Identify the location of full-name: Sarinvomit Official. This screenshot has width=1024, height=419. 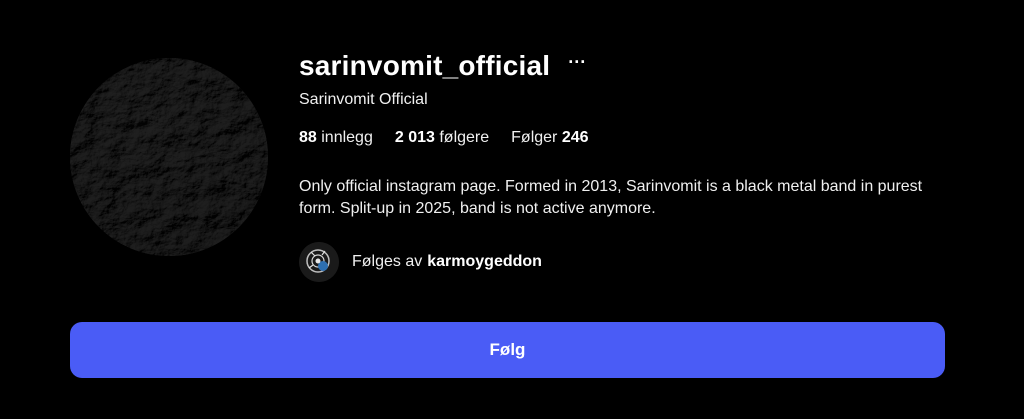
(363, 99).